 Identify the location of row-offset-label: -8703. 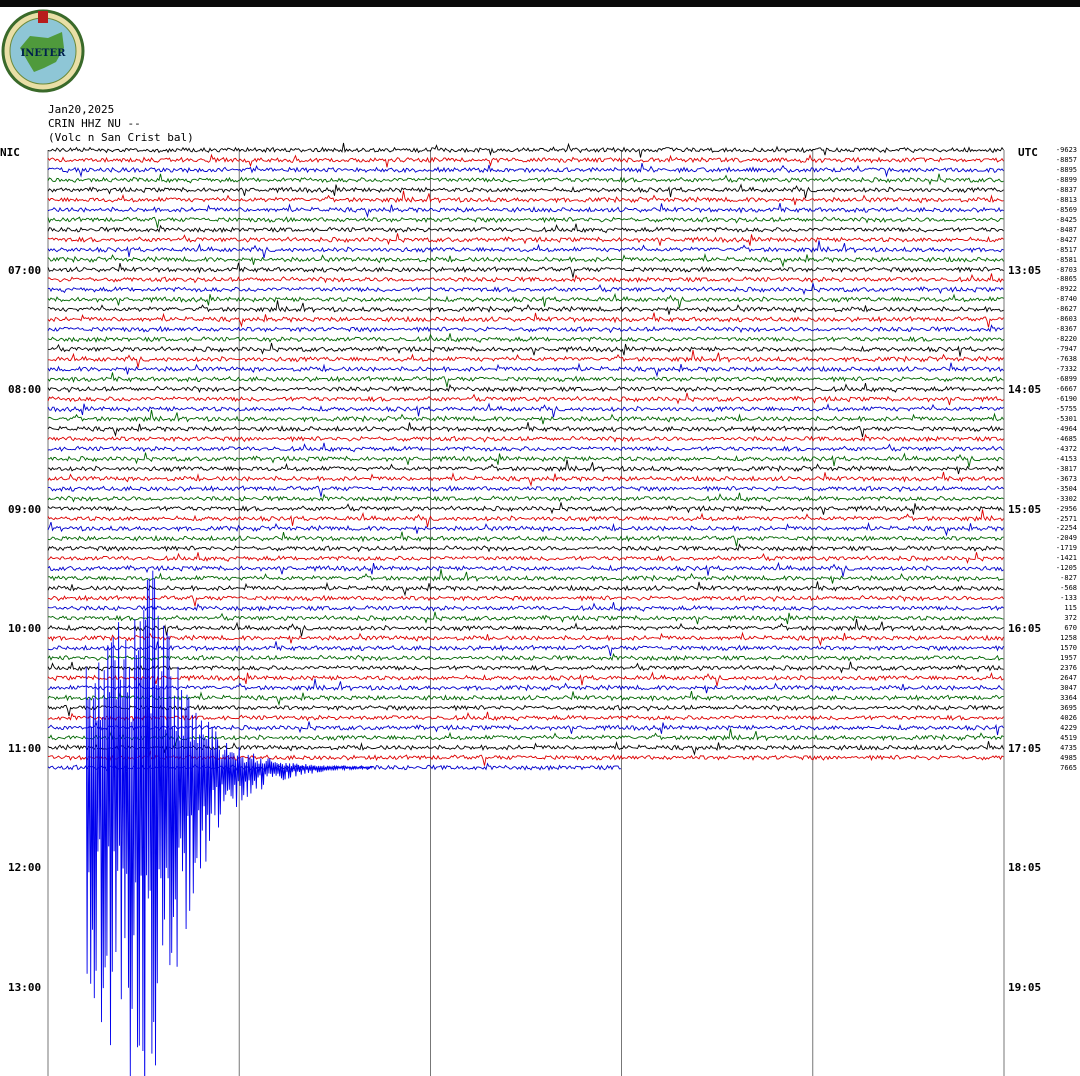
(1066, 269).